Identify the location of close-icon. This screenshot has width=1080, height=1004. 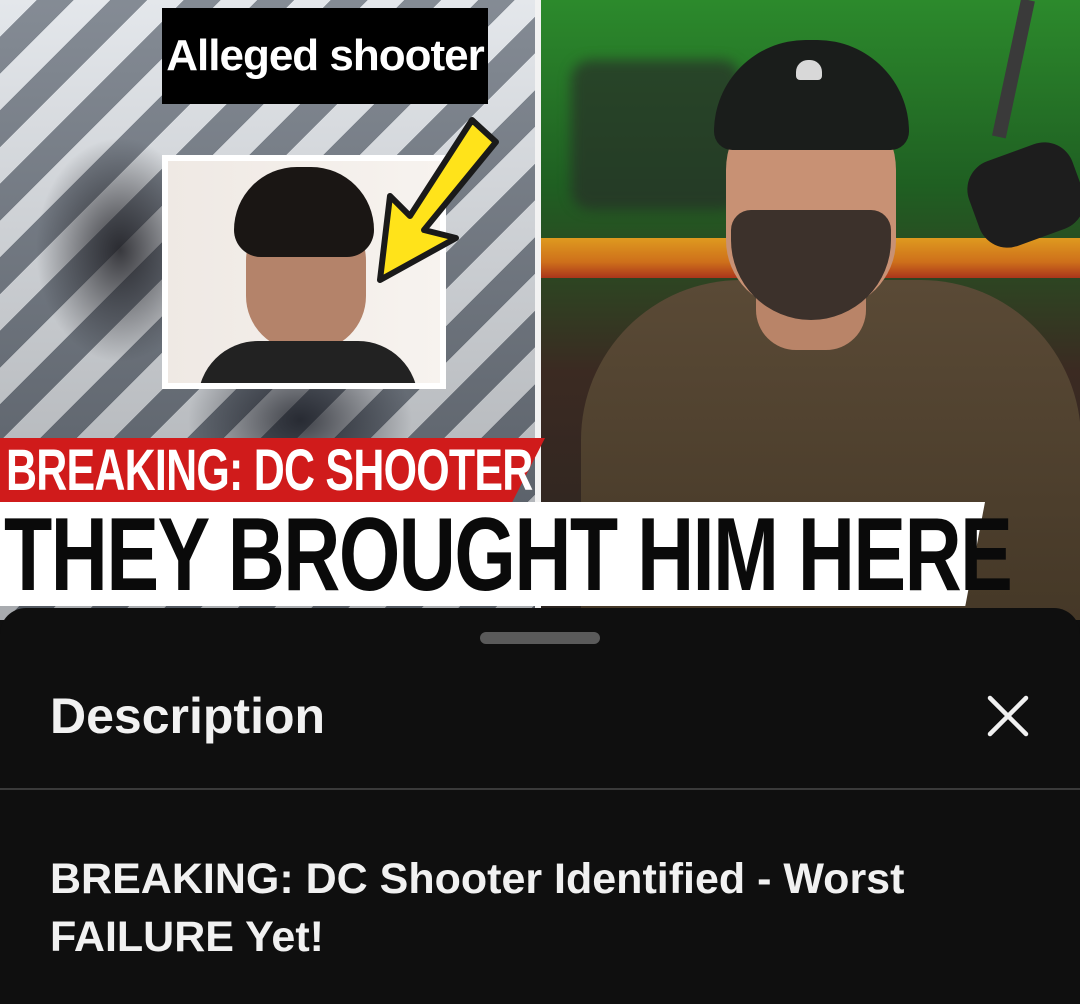
(1008, 716).